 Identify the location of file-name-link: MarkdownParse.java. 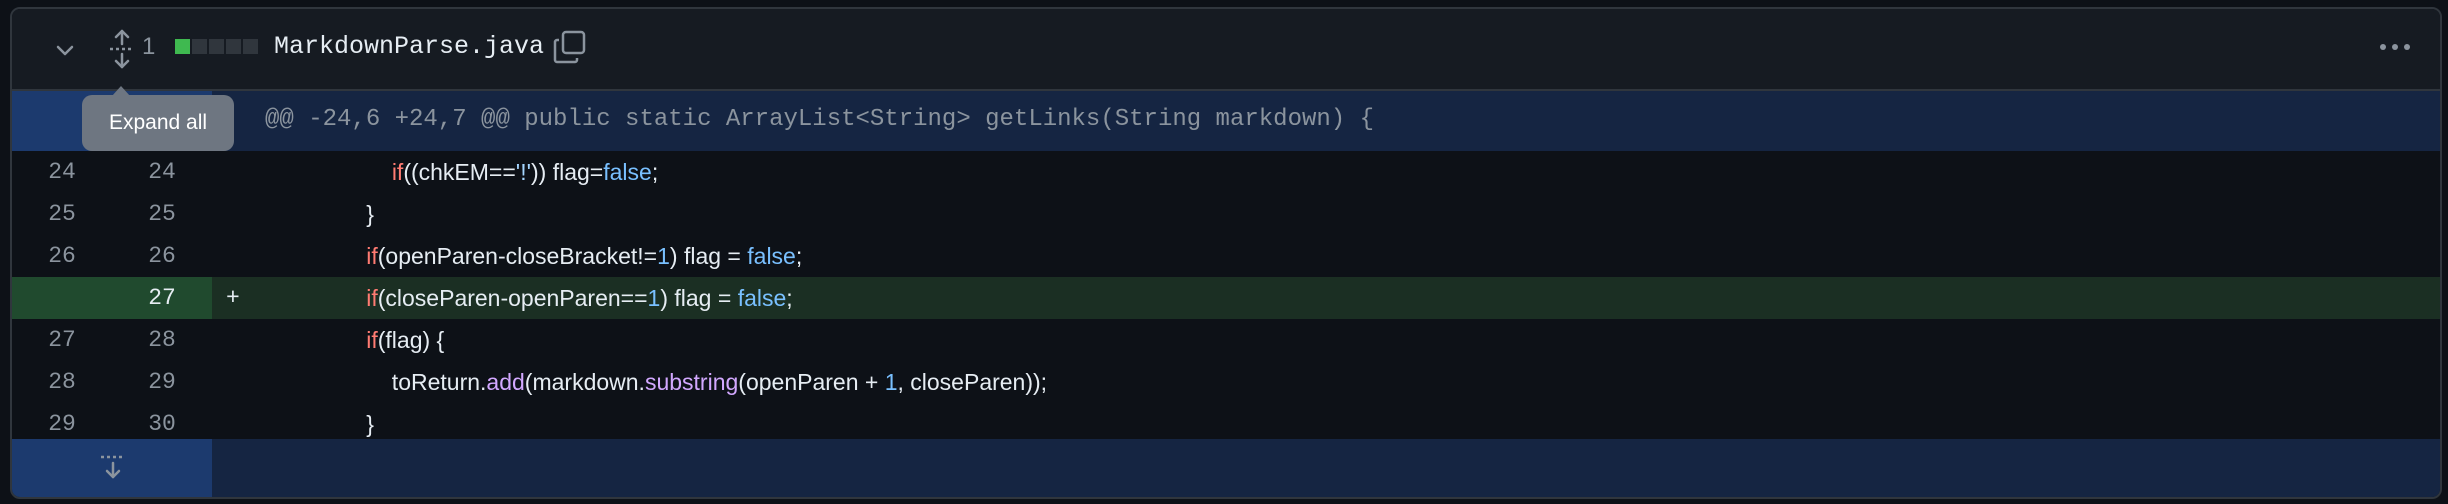
(409, 46).